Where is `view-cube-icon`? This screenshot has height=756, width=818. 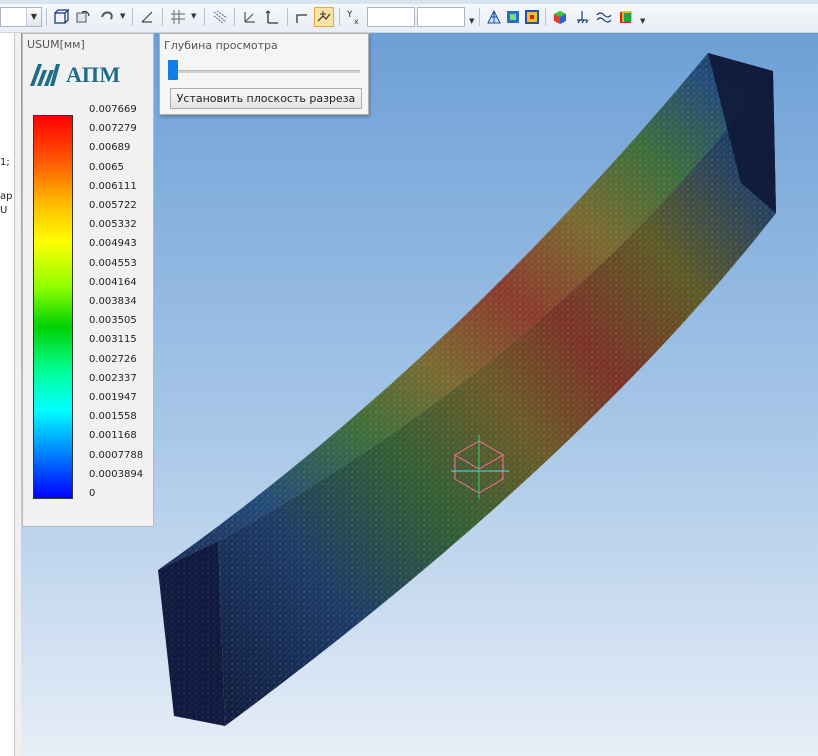 view-cube-icon is located at coordinates (61, 17).